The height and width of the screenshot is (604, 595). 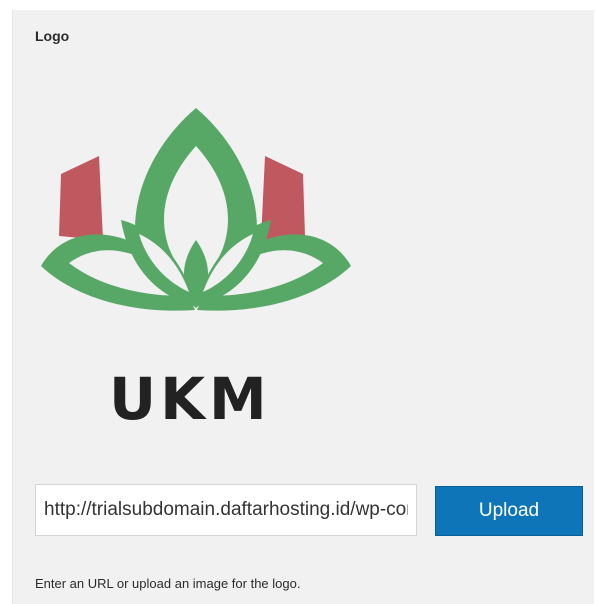 What do you see at coordinates (226, 510) in the screenshot?
I see `logo-url-input` at bounding box center [226, 510].